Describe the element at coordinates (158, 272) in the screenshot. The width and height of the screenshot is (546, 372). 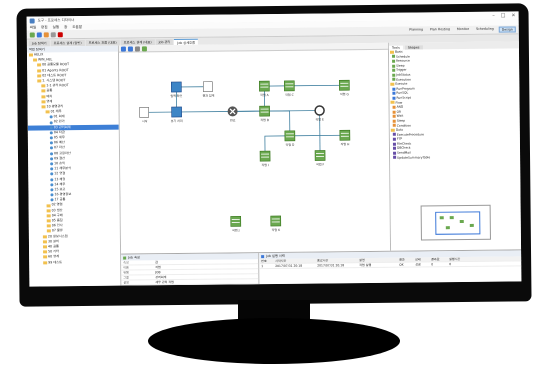
I see `property-value: JOB` at that location.